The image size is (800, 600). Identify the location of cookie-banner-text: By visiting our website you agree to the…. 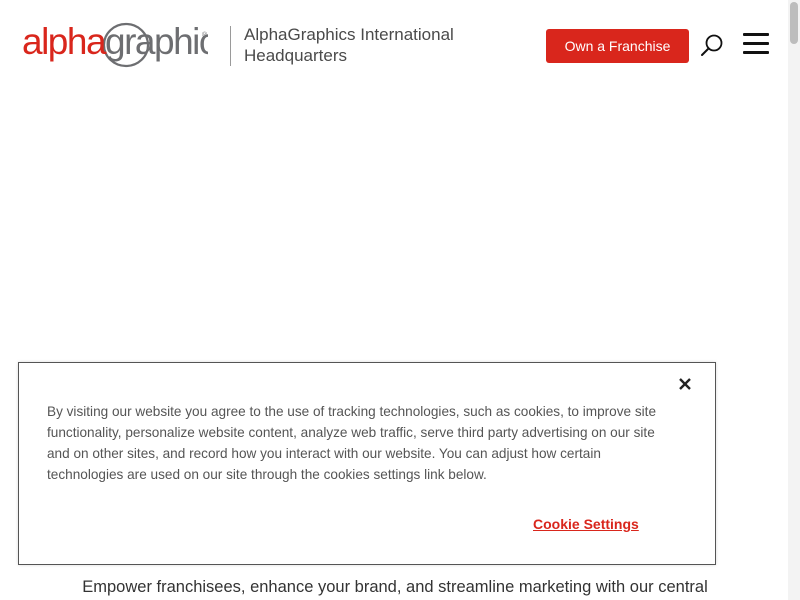
(352, 443).